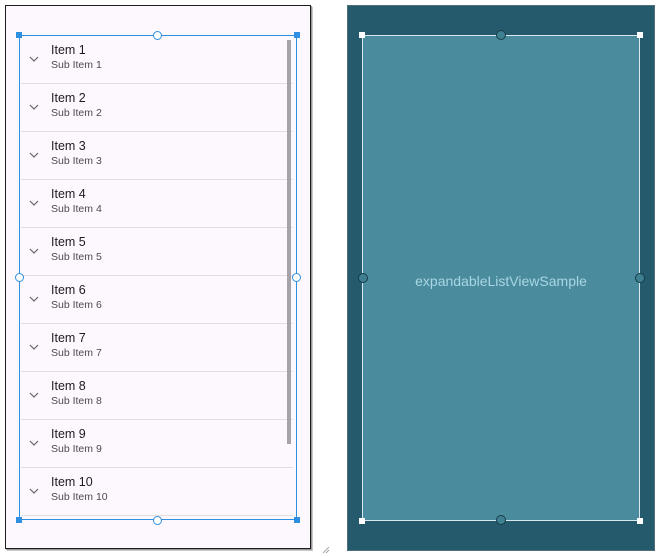 This screenshot has height=556, width=660. What do you see at coordinates (640, 521) in the screenshot?
I see `blueprint-handle-bottom-right` at bounding box center [640, 521].